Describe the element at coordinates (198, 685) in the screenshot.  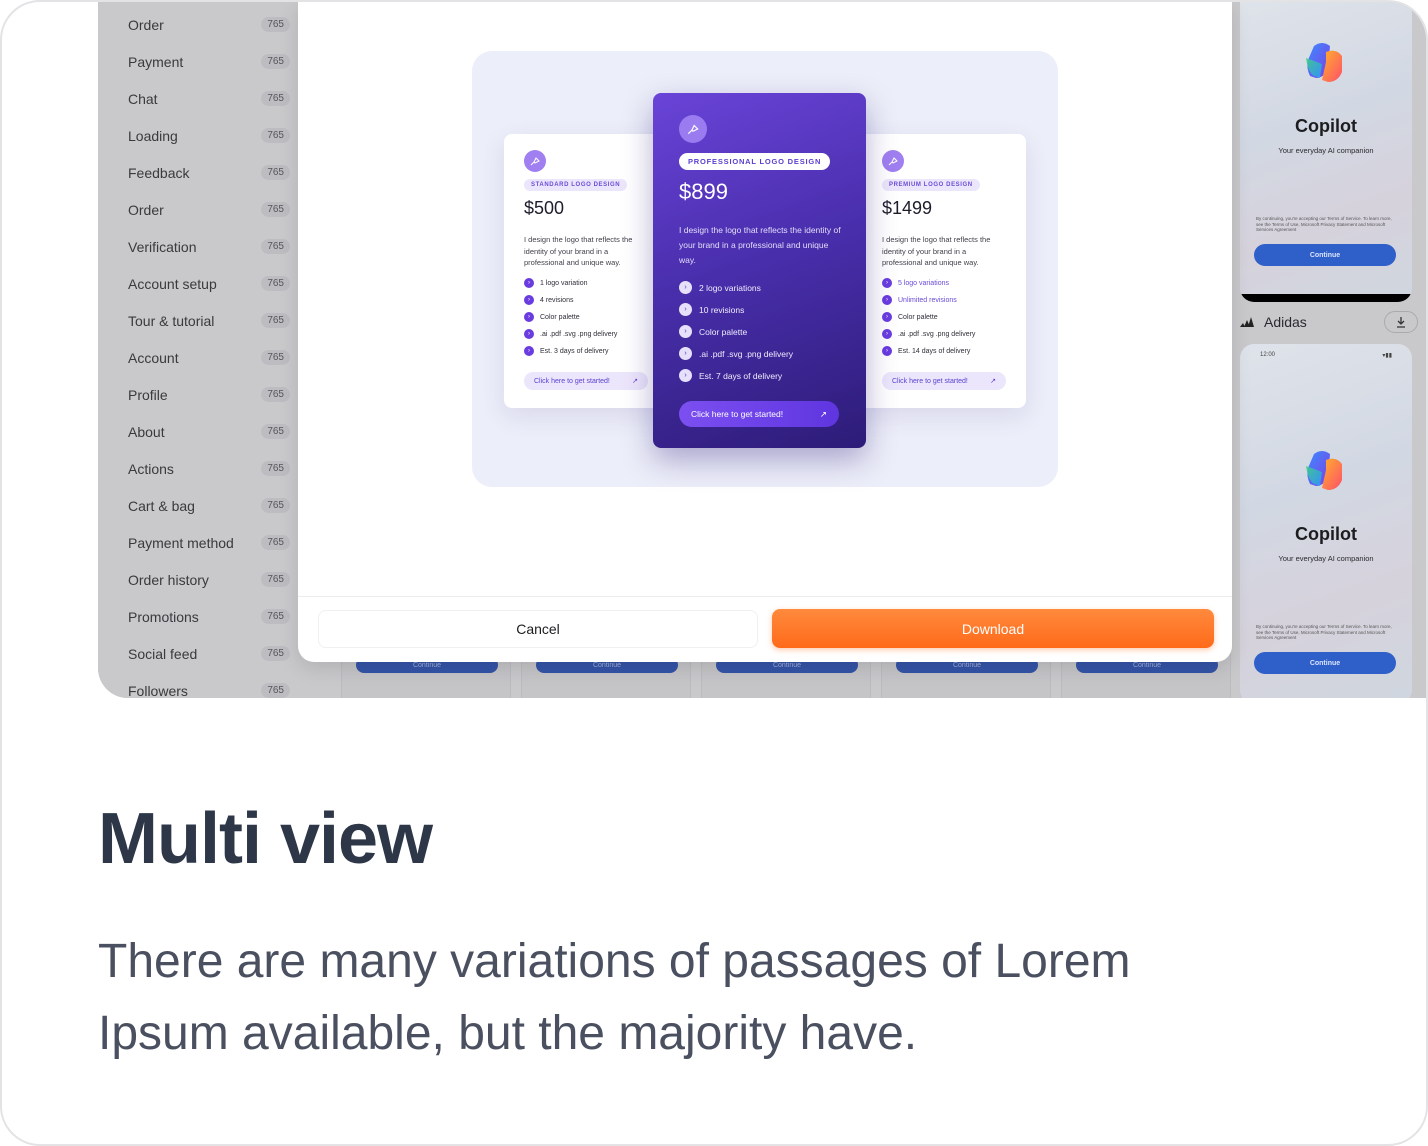
I see `sidebar-item-followers: Followers 765` at that location.